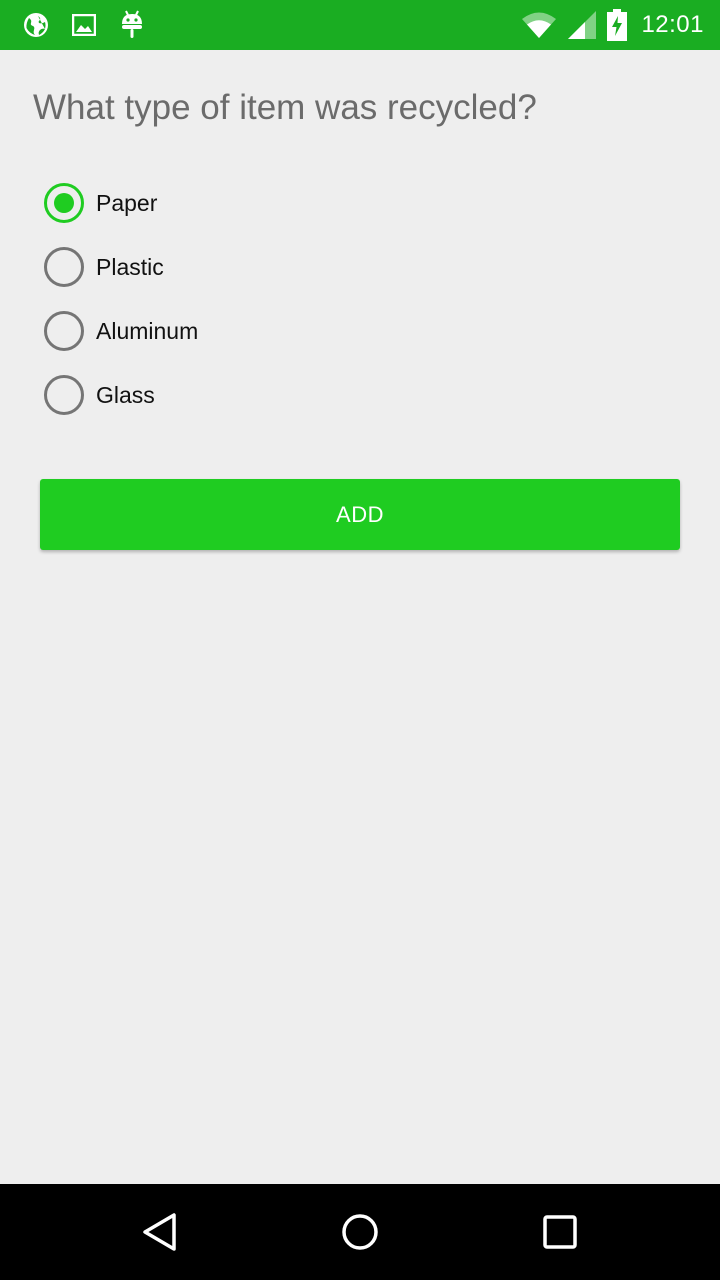 This screenshot has width=720, height=1280. Describe the element at coordinates (364, 203) in the screenshot. I see `radio-option-paper: Paper` at that location.